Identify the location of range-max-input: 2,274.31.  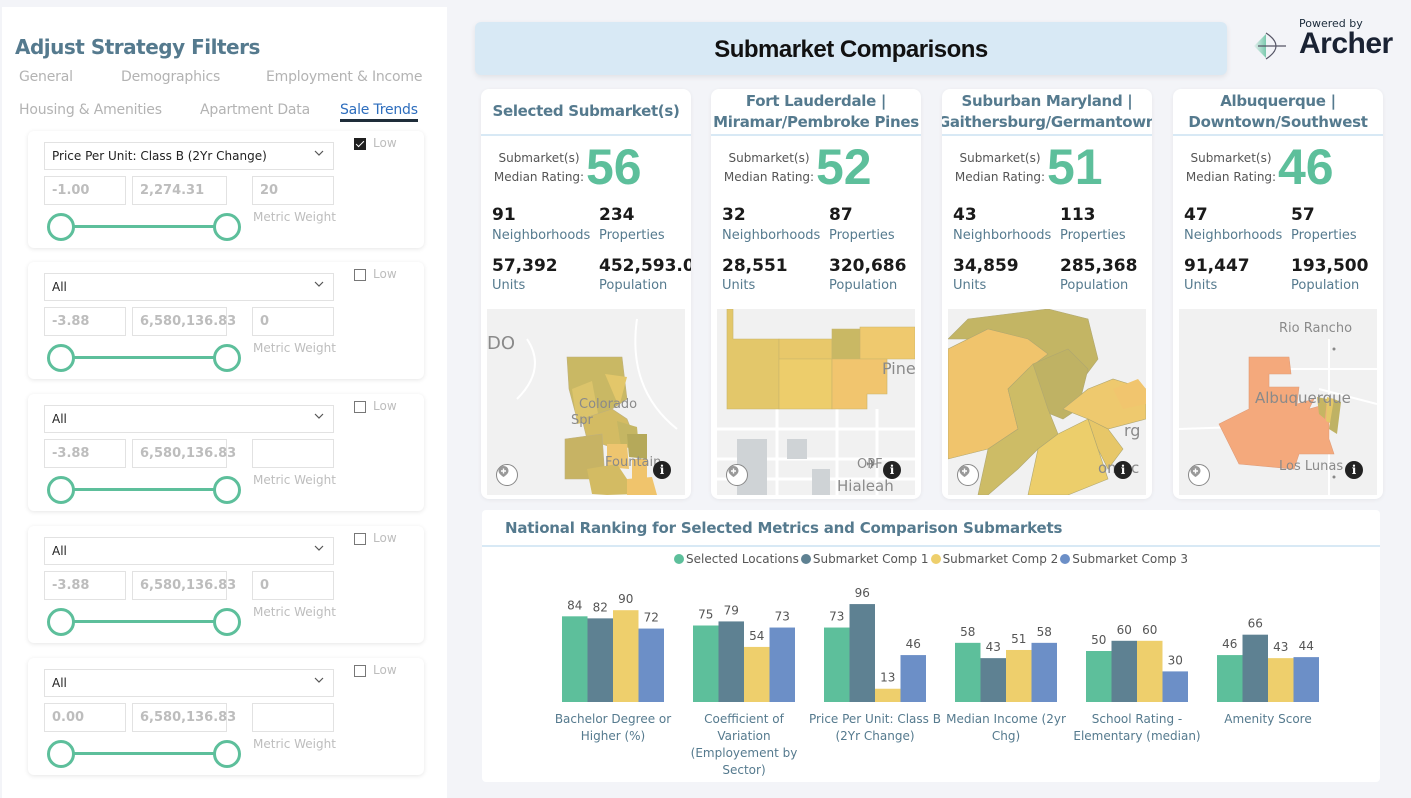
(179, 190).